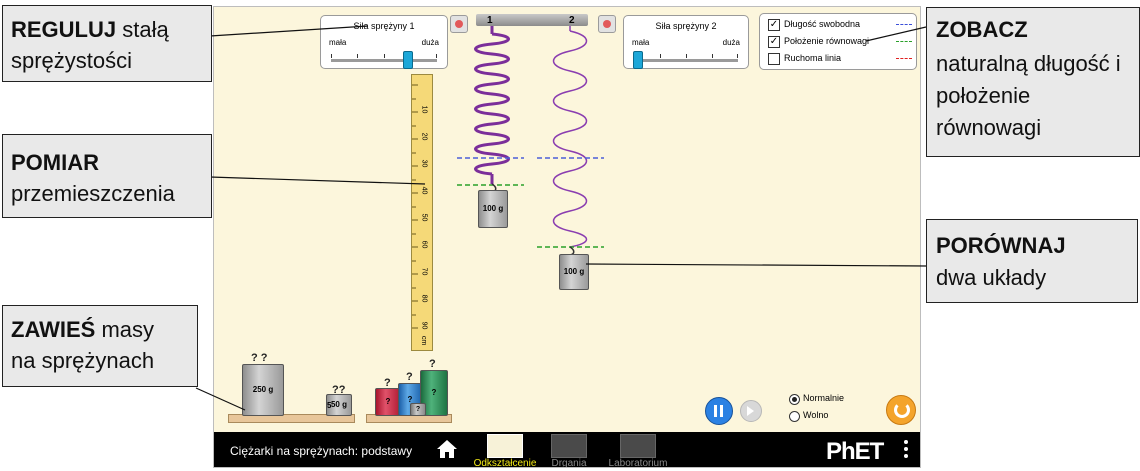  I want to click on ruler-tick-label: 30, so click(424, 163).